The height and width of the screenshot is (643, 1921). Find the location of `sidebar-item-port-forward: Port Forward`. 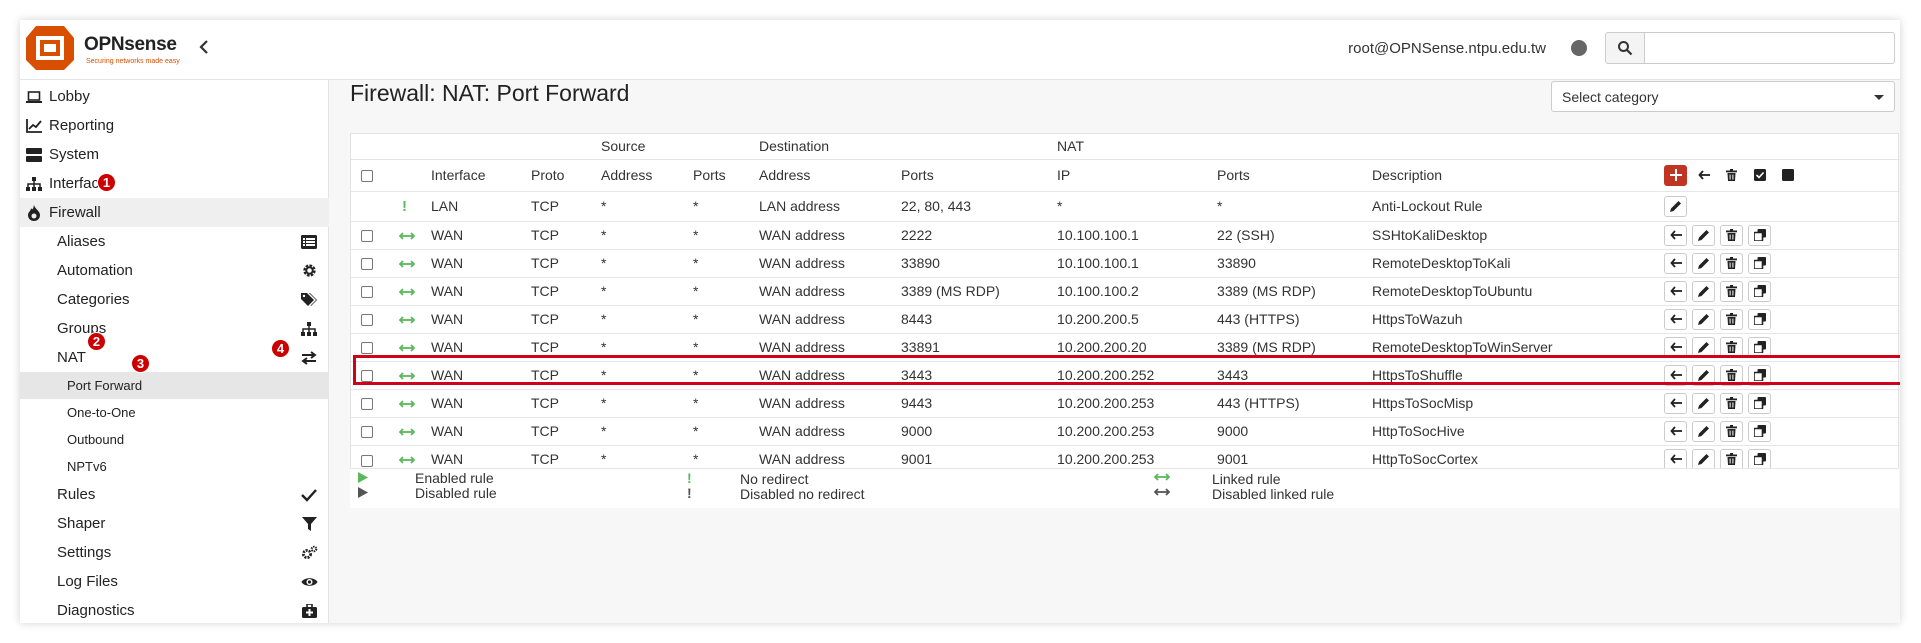

sidebar-item-port-forward: Port Forward is located at coordinates (174, 385).